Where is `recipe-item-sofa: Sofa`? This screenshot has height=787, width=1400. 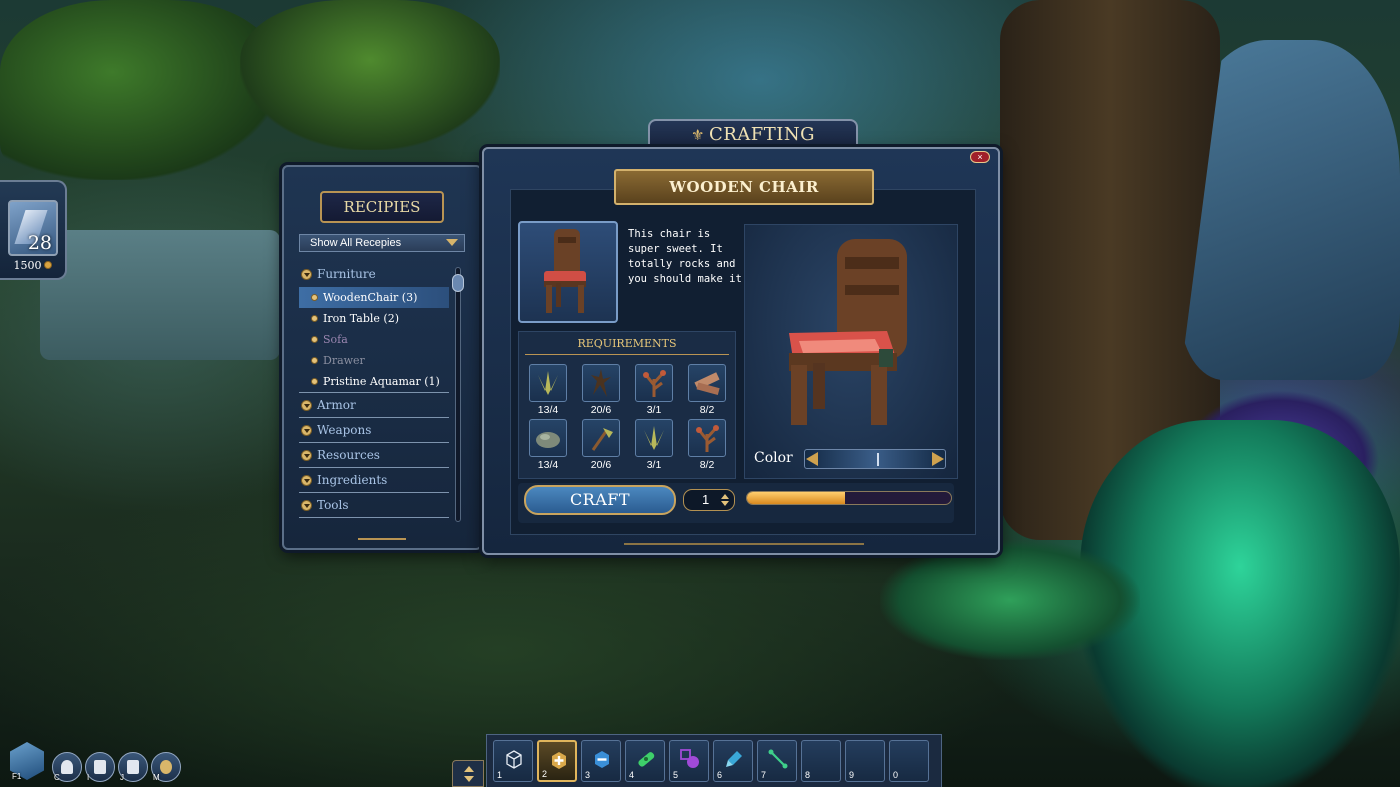 recipe-item-sofa: Sofa is located at coordinates (374, 339).